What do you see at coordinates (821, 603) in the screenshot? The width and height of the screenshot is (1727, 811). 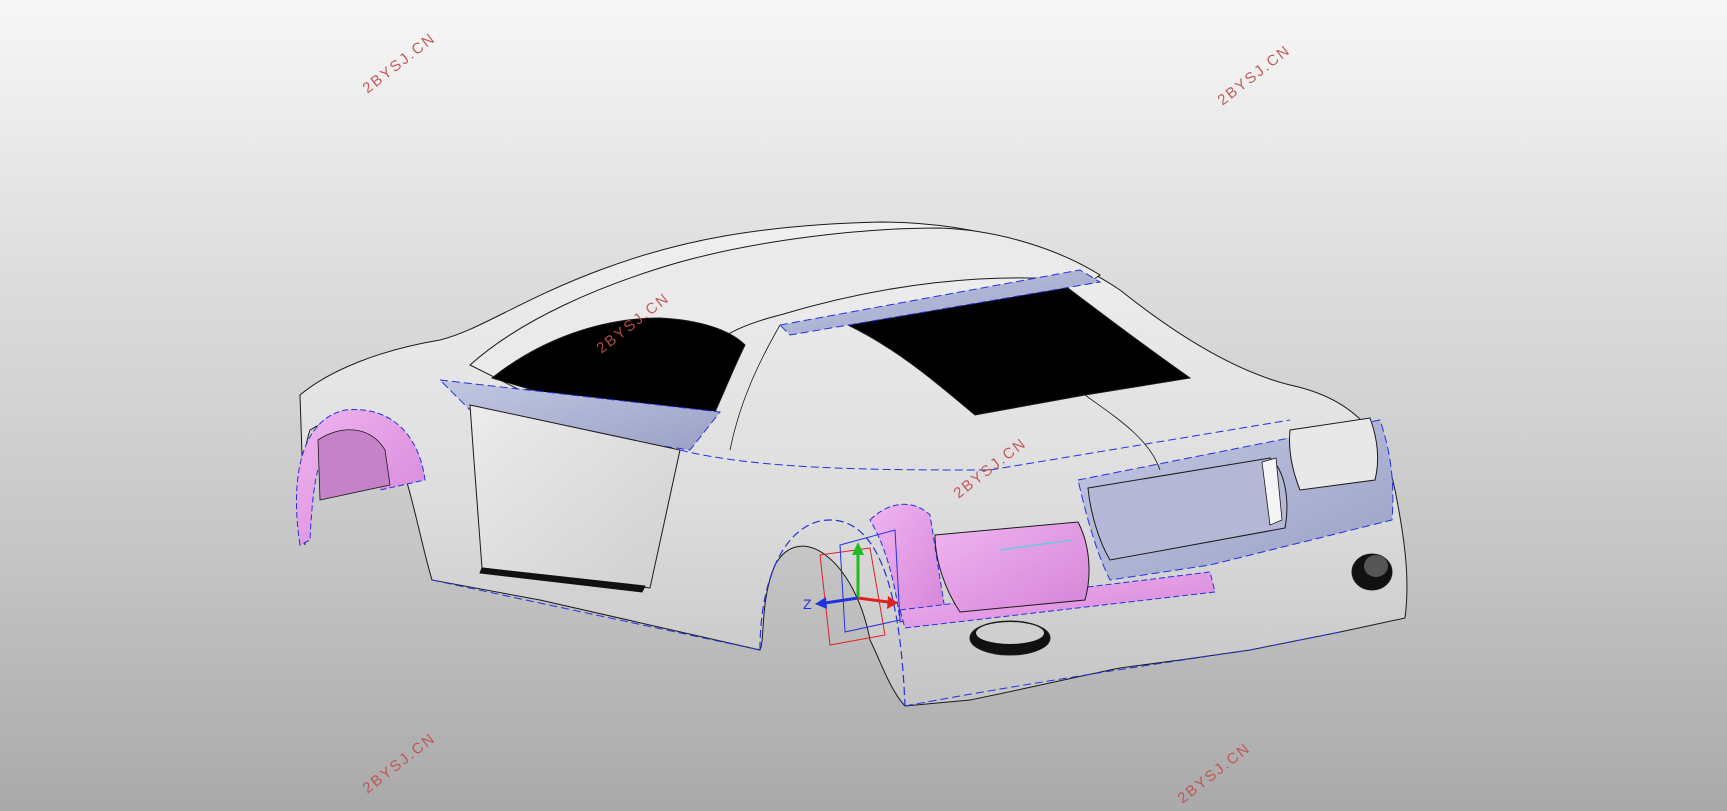 I see `triad-z-arrow` at bounding box center [821, 603].